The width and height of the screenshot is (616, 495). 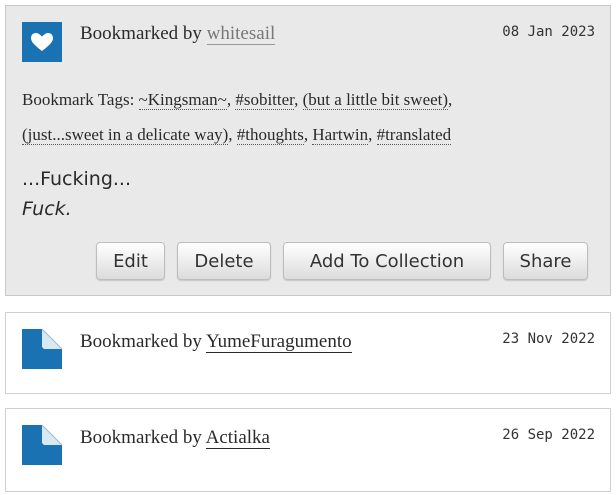 What do you see at coordinates (224, 261) in the screenshot?
I see `delete-button: Delete` at bounding box center [224, 261].